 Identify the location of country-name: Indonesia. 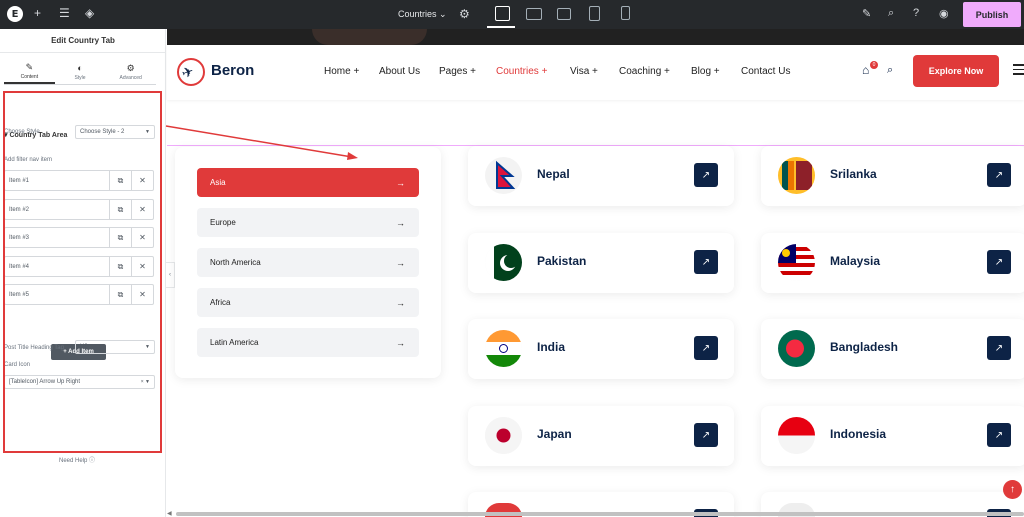
(858, 434).